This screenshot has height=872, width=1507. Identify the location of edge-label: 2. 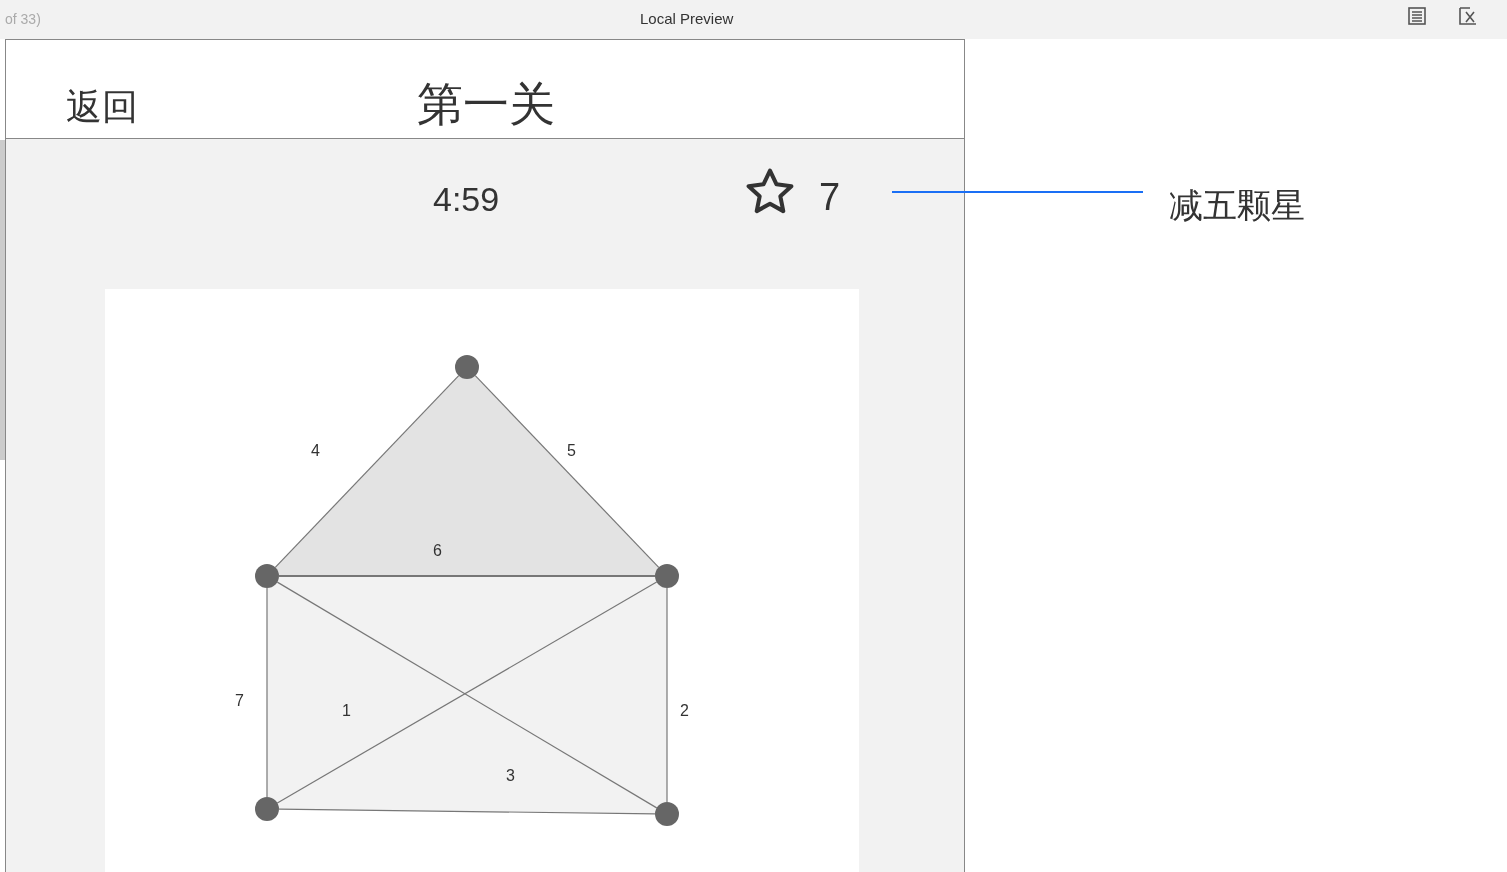
(684, 711).